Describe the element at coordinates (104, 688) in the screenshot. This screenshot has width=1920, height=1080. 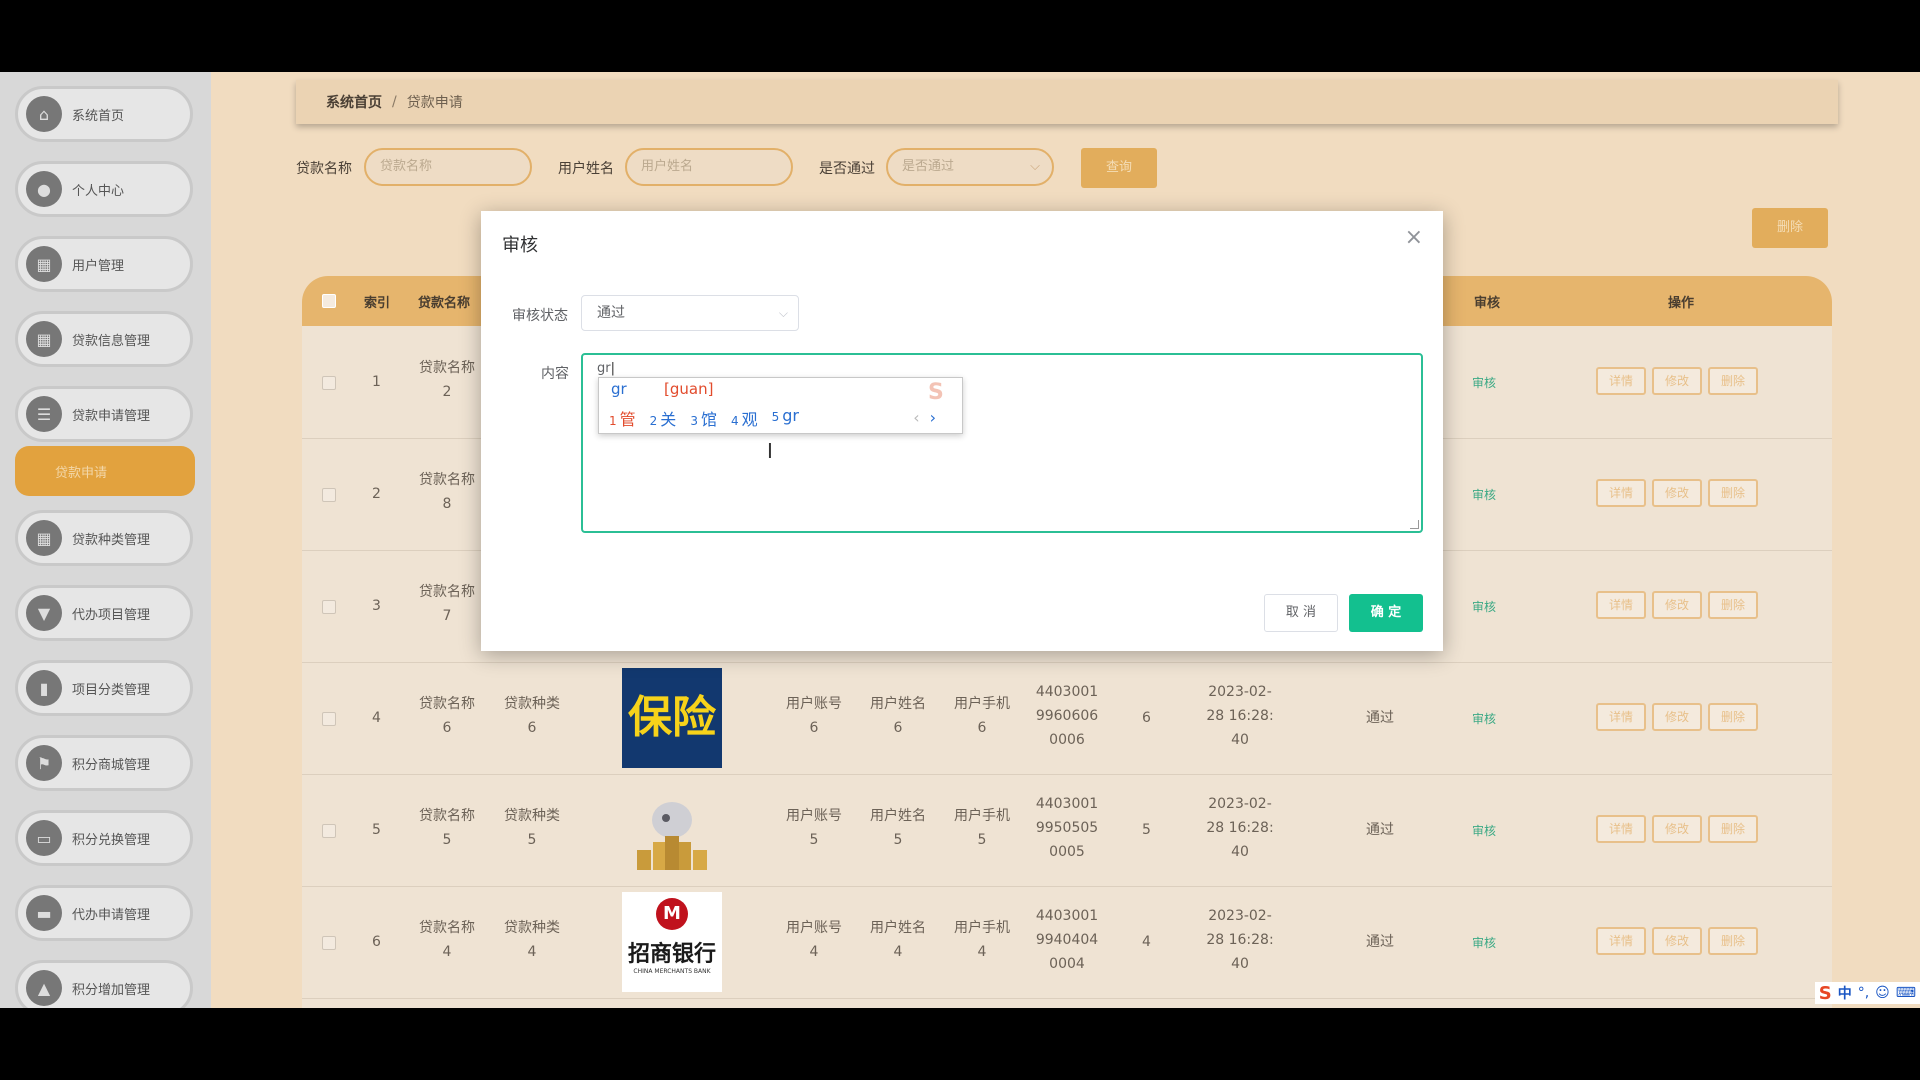
I see `sidebar-item-project-category: ▮ 项目分类管理` at that location.